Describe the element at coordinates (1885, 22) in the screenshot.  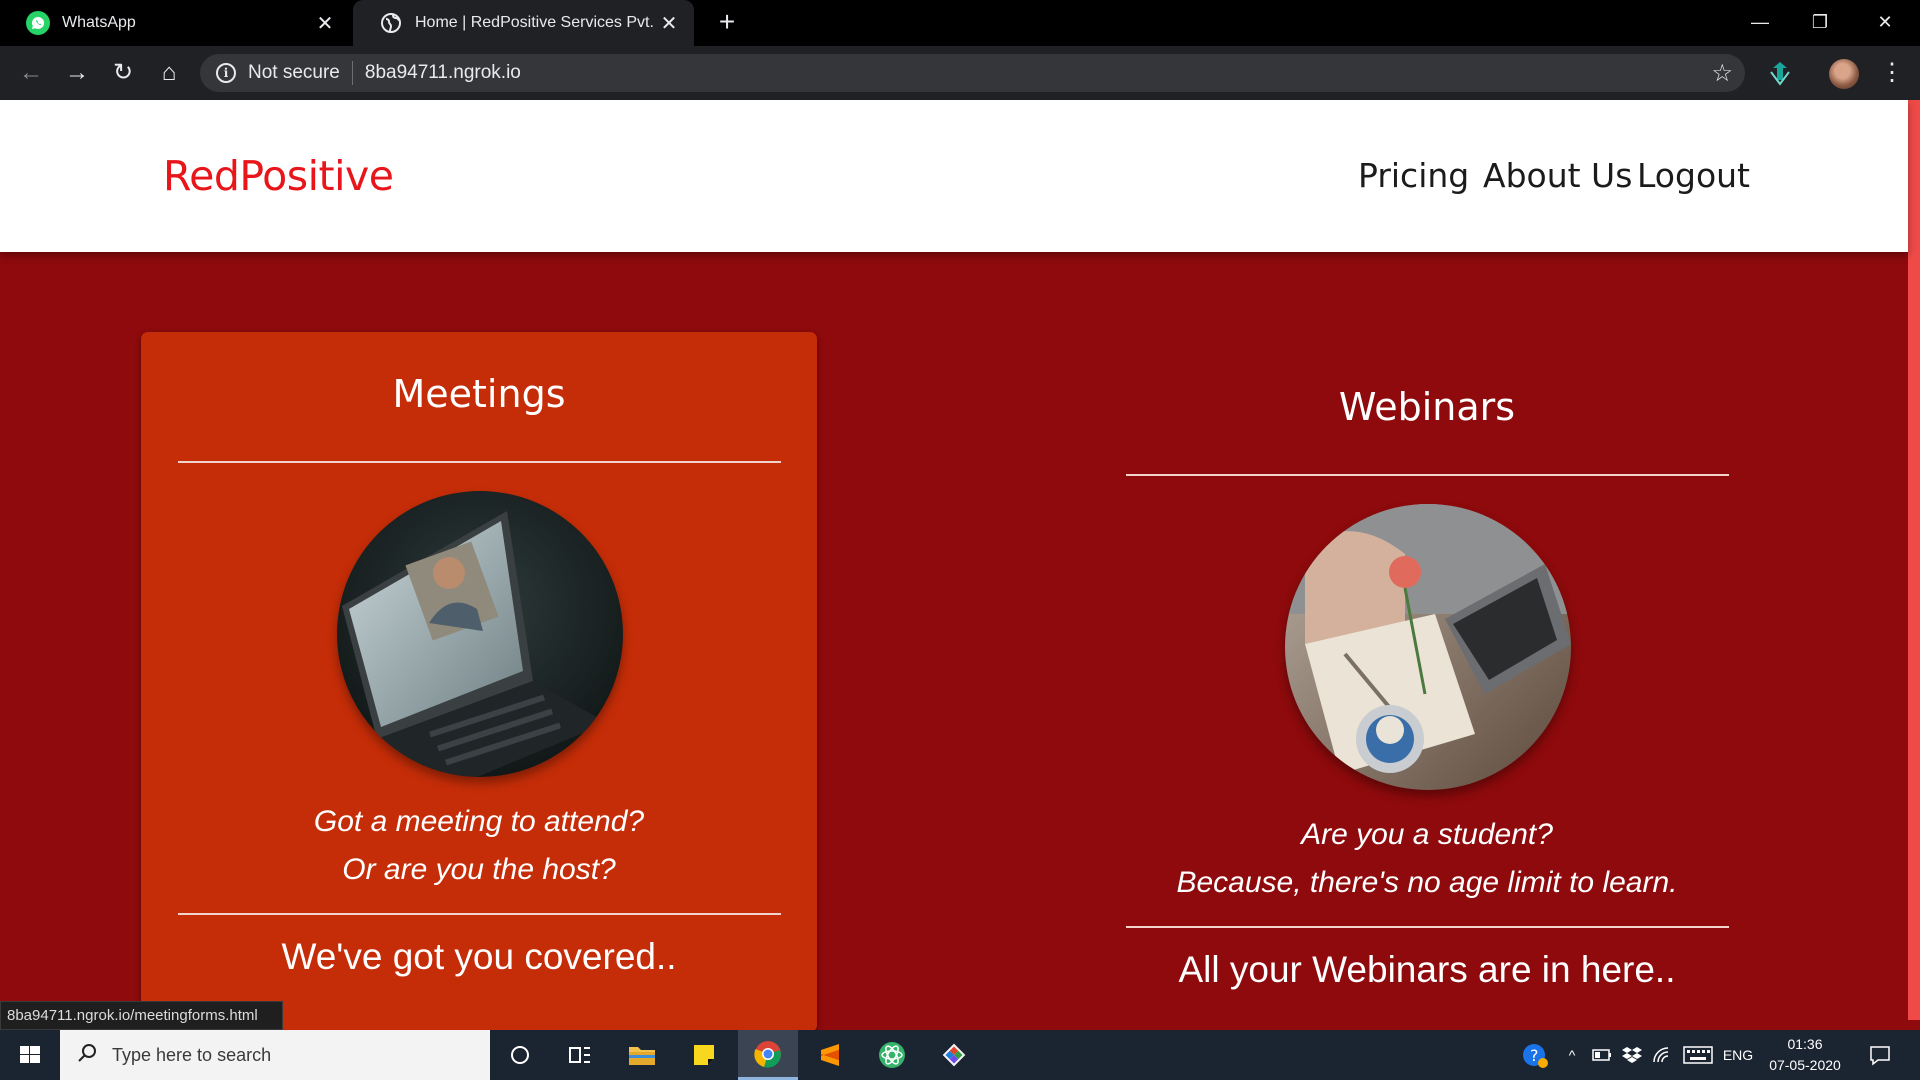
I see `close-window-icon: ✕` at that location.